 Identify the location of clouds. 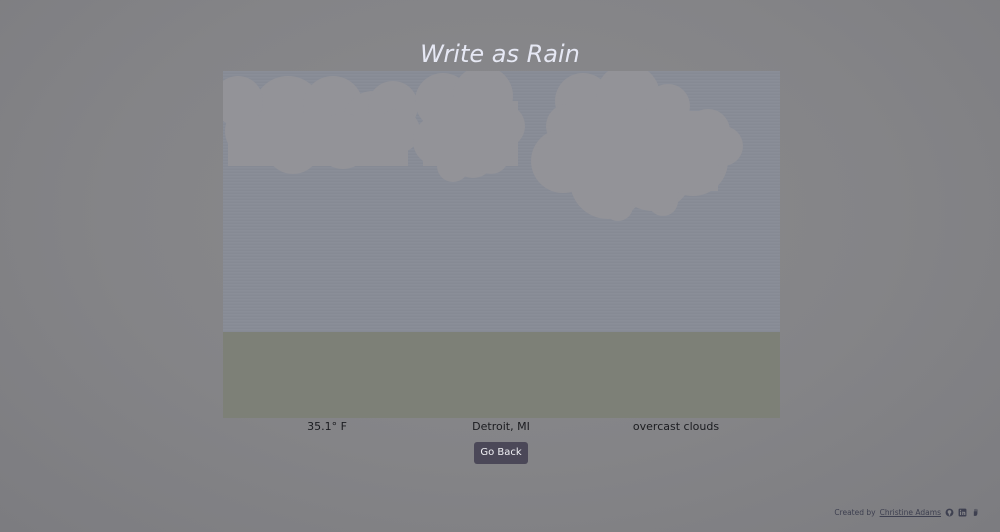
(483, 146).